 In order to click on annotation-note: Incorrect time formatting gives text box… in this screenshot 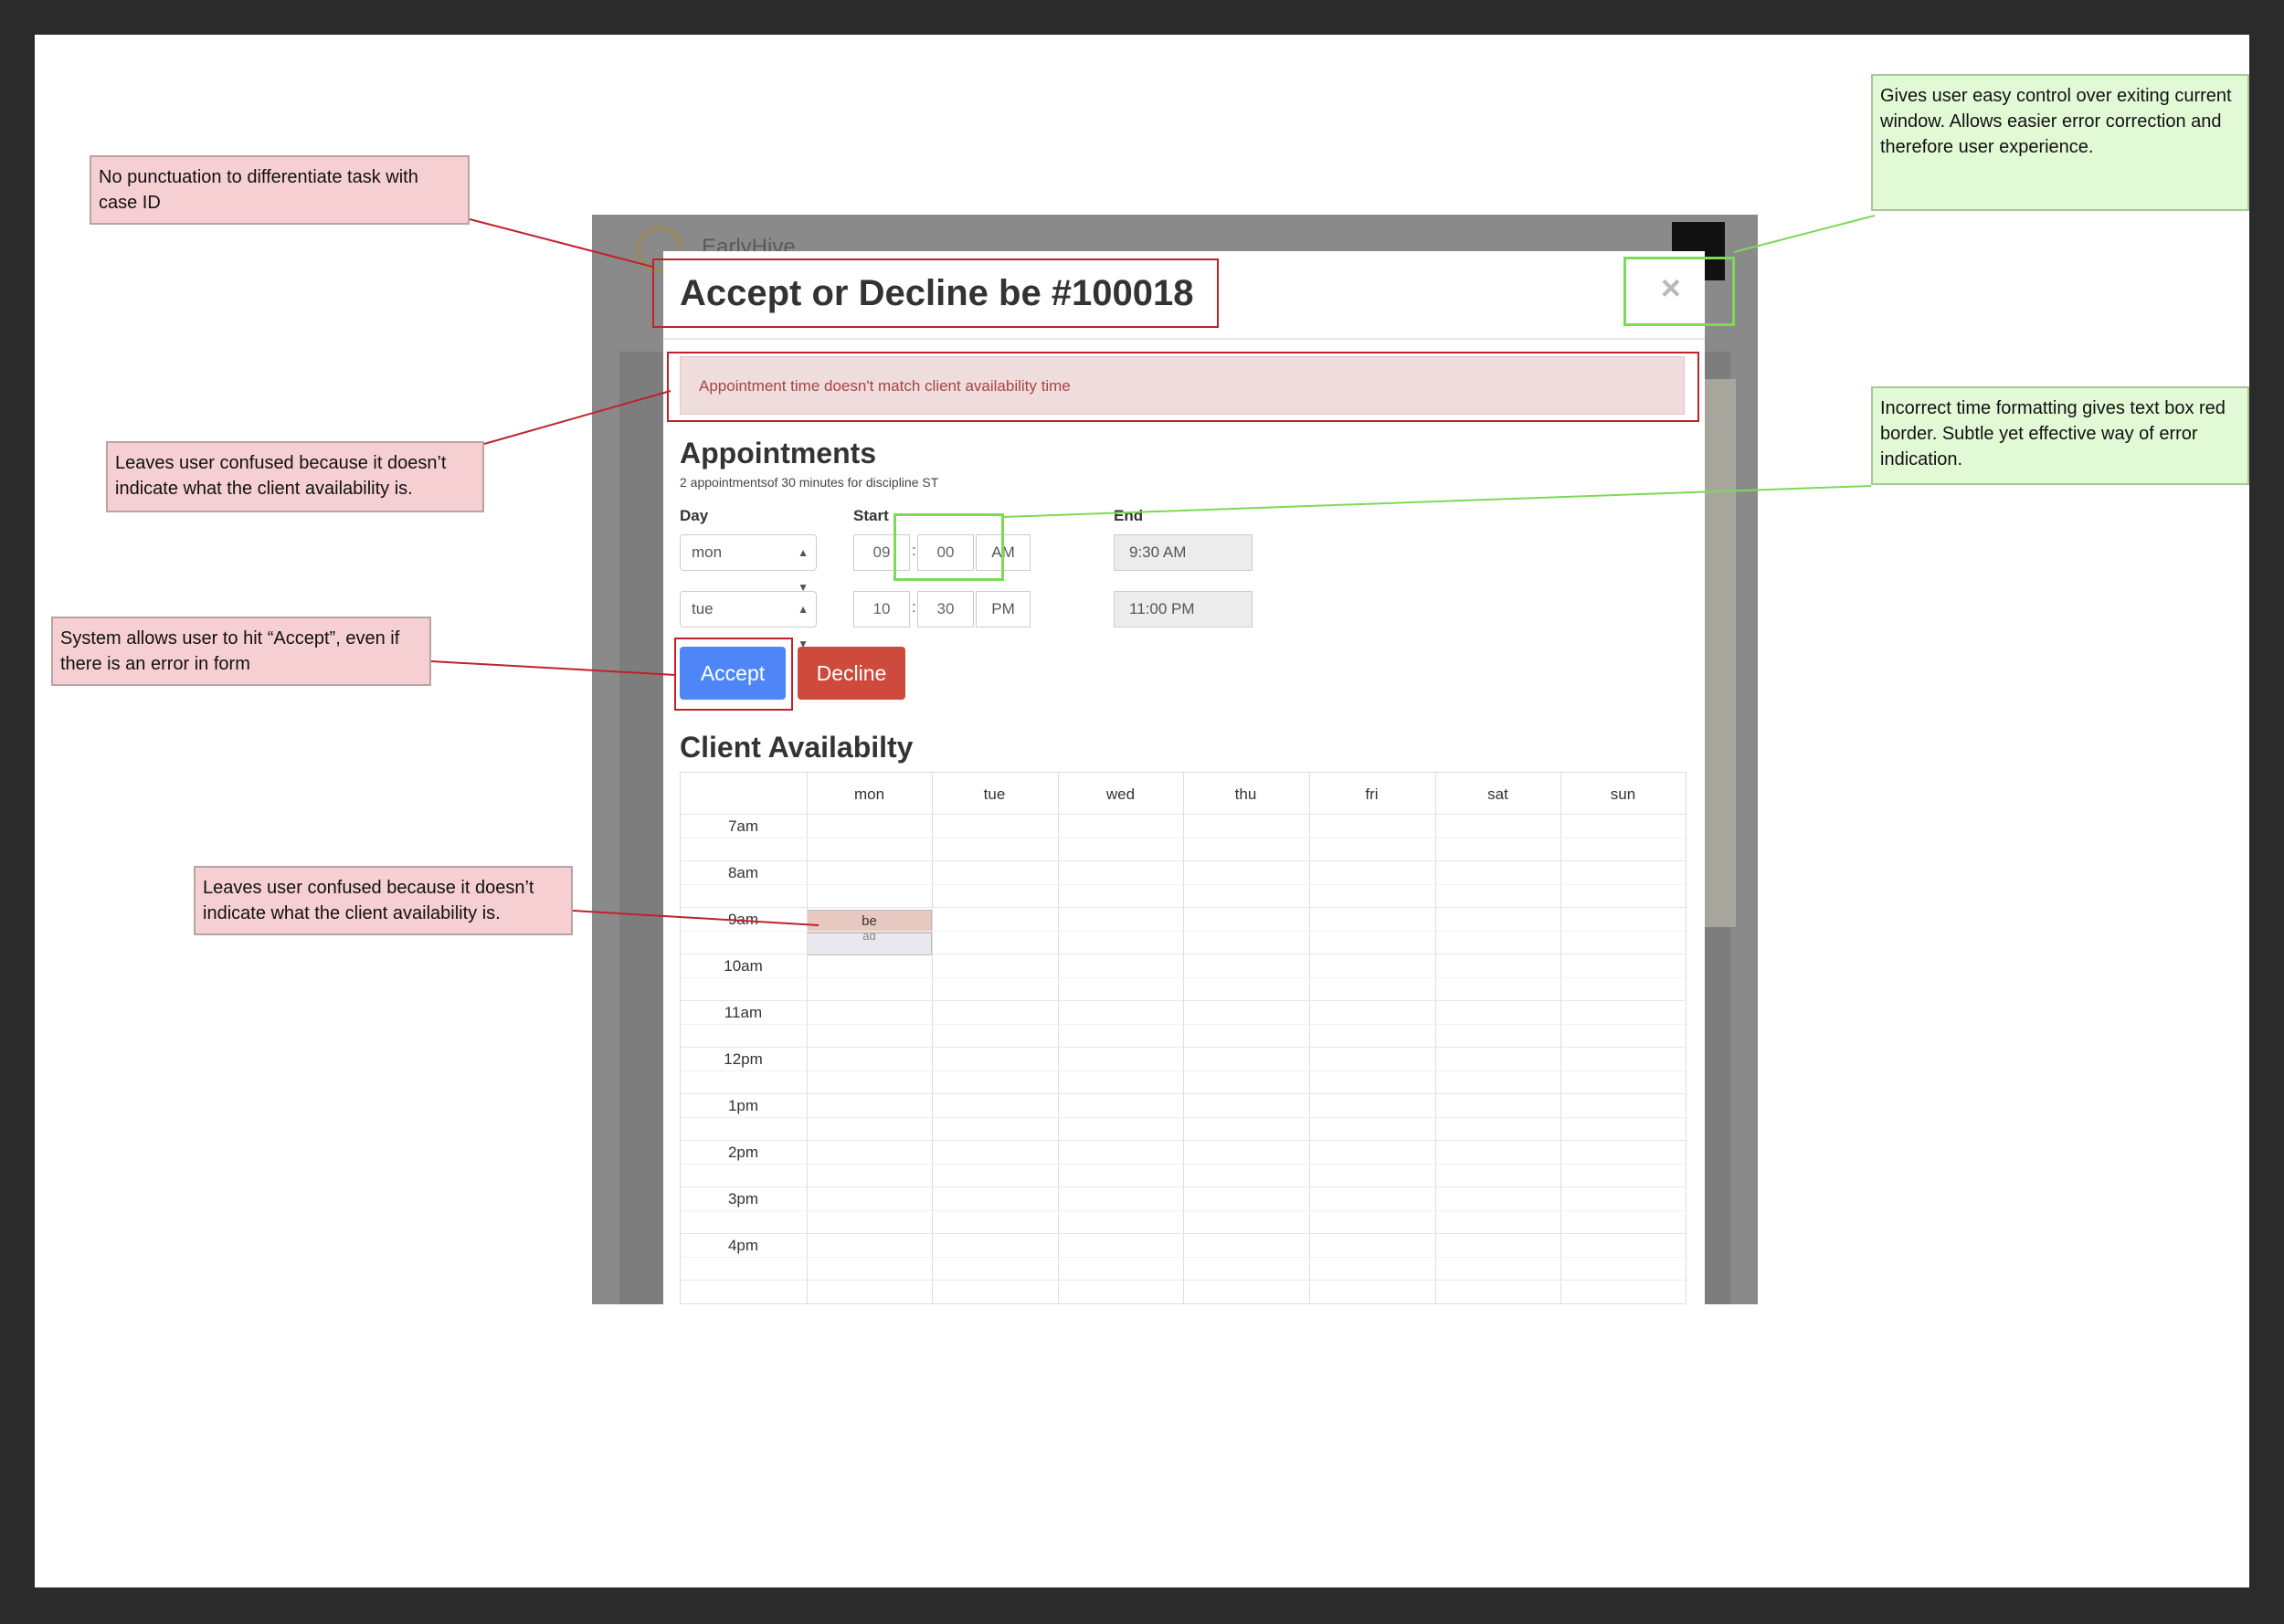, I will do `click(2060, 435)`.